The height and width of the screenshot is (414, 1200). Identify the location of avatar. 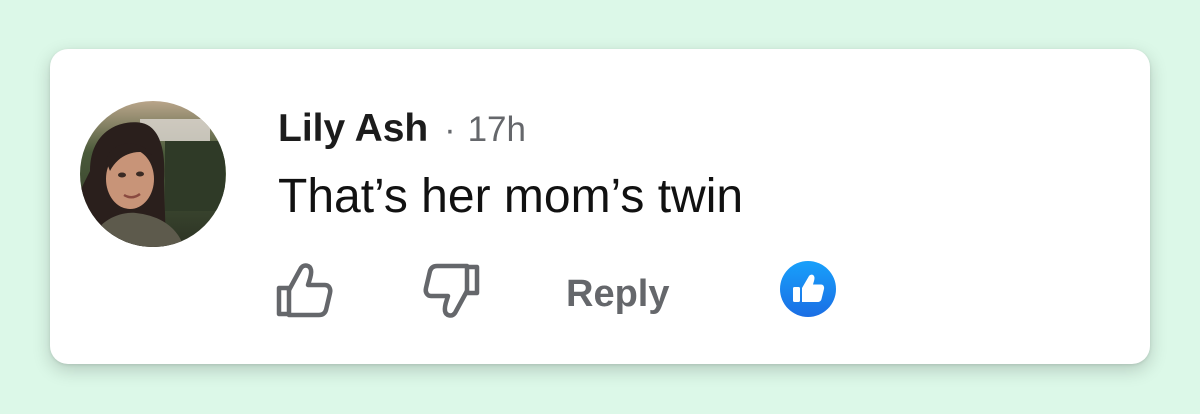
(153, 174).